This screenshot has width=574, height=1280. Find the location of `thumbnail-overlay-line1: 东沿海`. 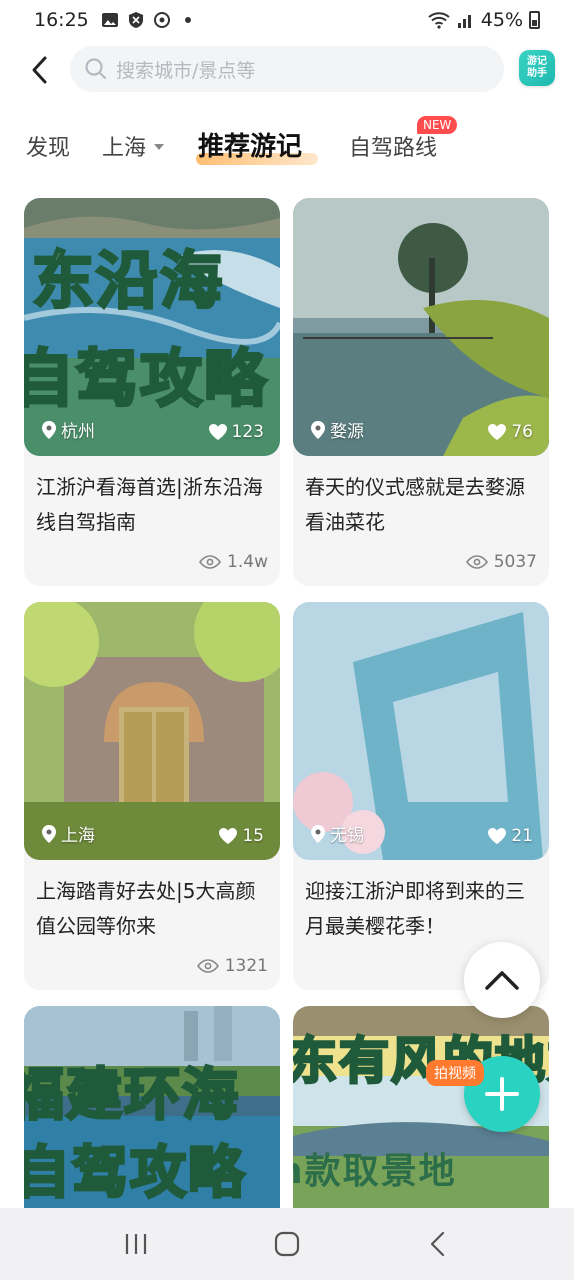

thumbnail-overlay-line1: 东沿海 is located at coordinates (127, 280).